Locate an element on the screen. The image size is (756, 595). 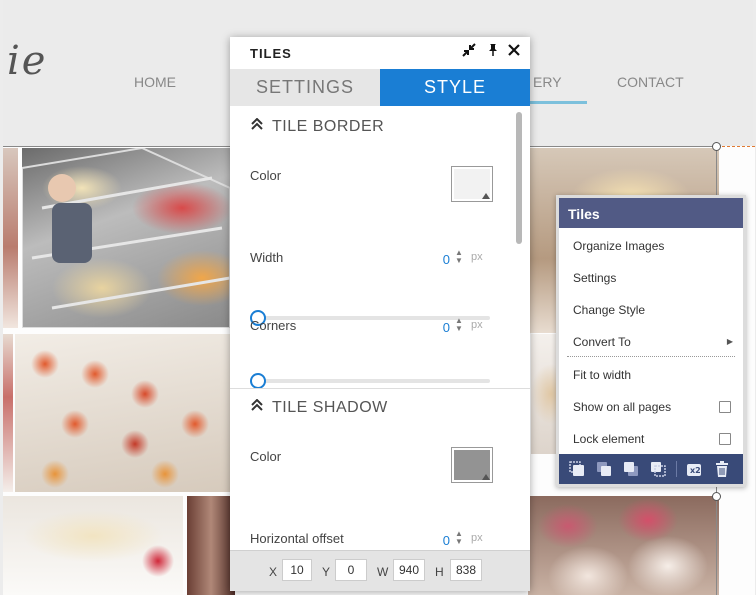
bring-to-front-icon is located at coordinates (577, 469).